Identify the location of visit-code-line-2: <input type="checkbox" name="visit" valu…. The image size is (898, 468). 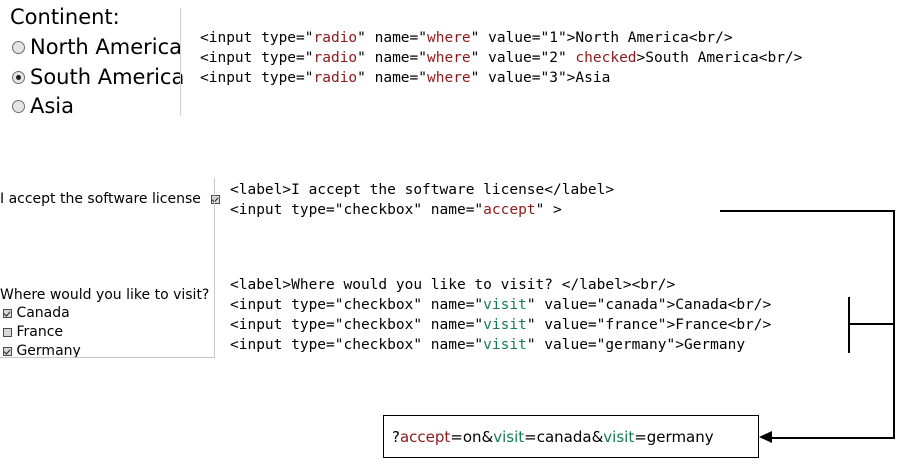
(501, 305).